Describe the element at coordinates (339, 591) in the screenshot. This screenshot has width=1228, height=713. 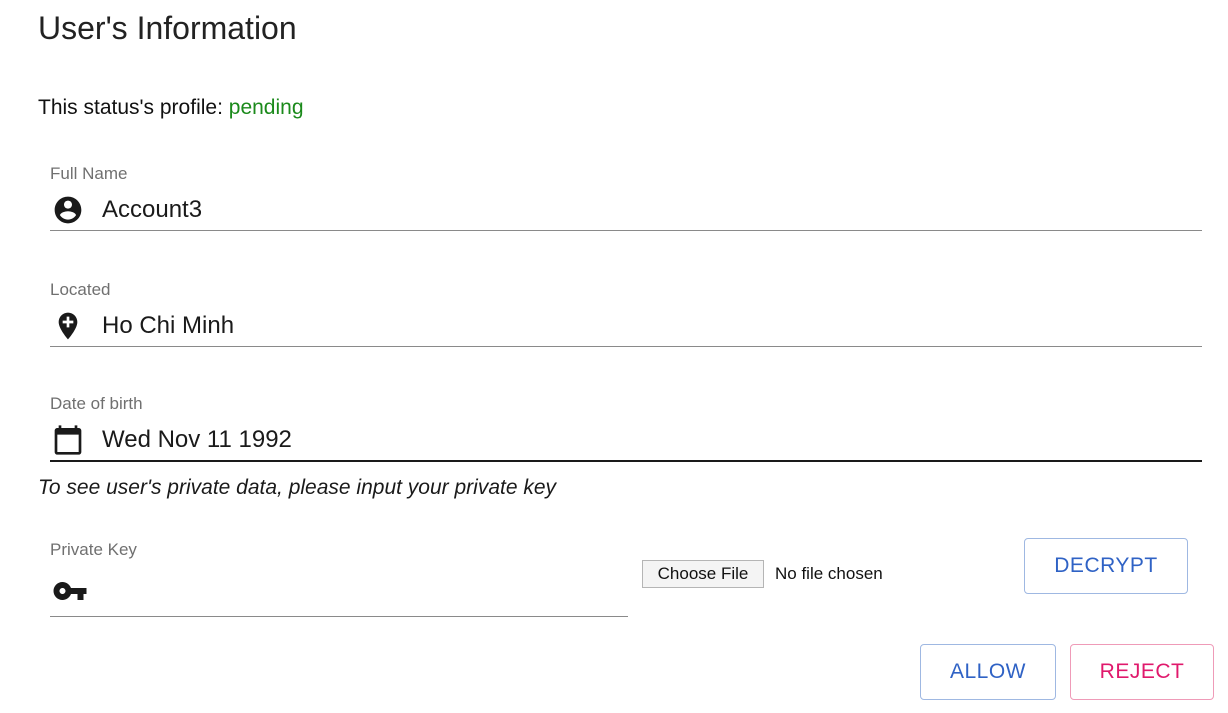
I see `private-key-input` at that location.